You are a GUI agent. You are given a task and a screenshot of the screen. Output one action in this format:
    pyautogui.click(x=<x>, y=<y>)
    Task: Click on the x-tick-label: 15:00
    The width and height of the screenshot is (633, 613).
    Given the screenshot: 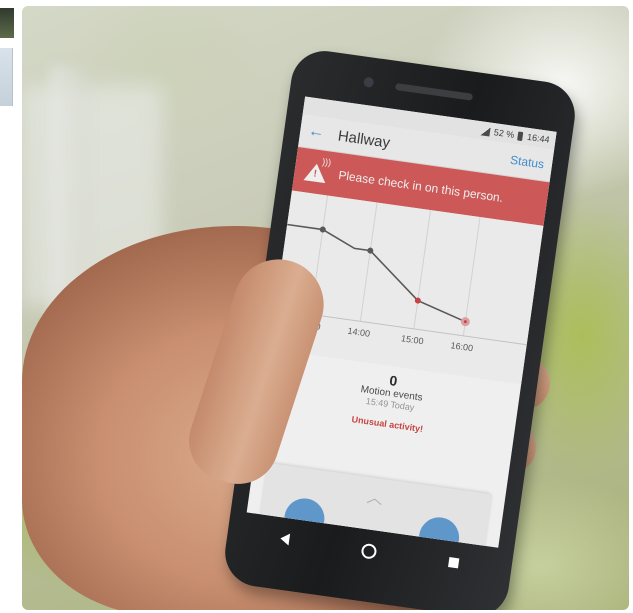 What is the action you would take?
    pyautogui.click(x=412, y=339)
    